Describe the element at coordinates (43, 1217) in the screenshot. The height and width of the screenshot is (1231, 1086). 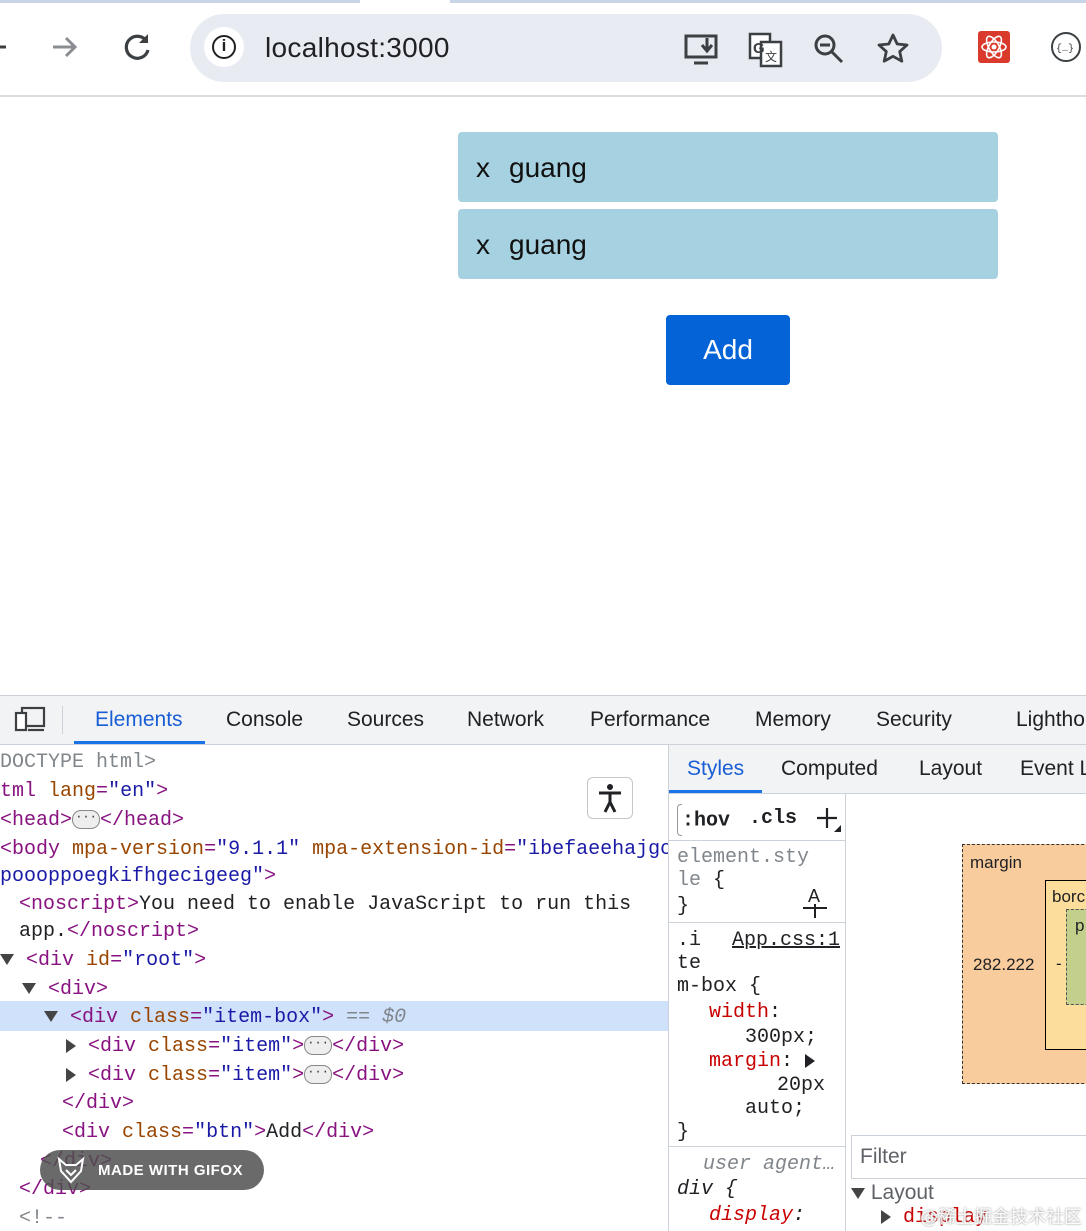
I see `comment-node: <!--` at that location.